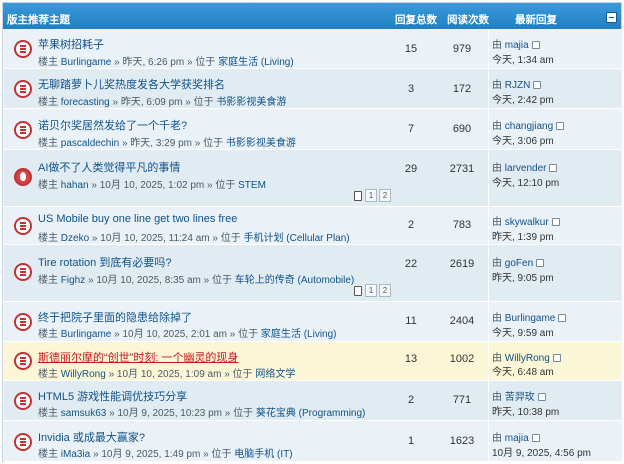 The width and height of the screenshot is (624, 464). Describe the element at coordinates (411, 49) in the screenshot. I see `reply-count: 15` at that location.